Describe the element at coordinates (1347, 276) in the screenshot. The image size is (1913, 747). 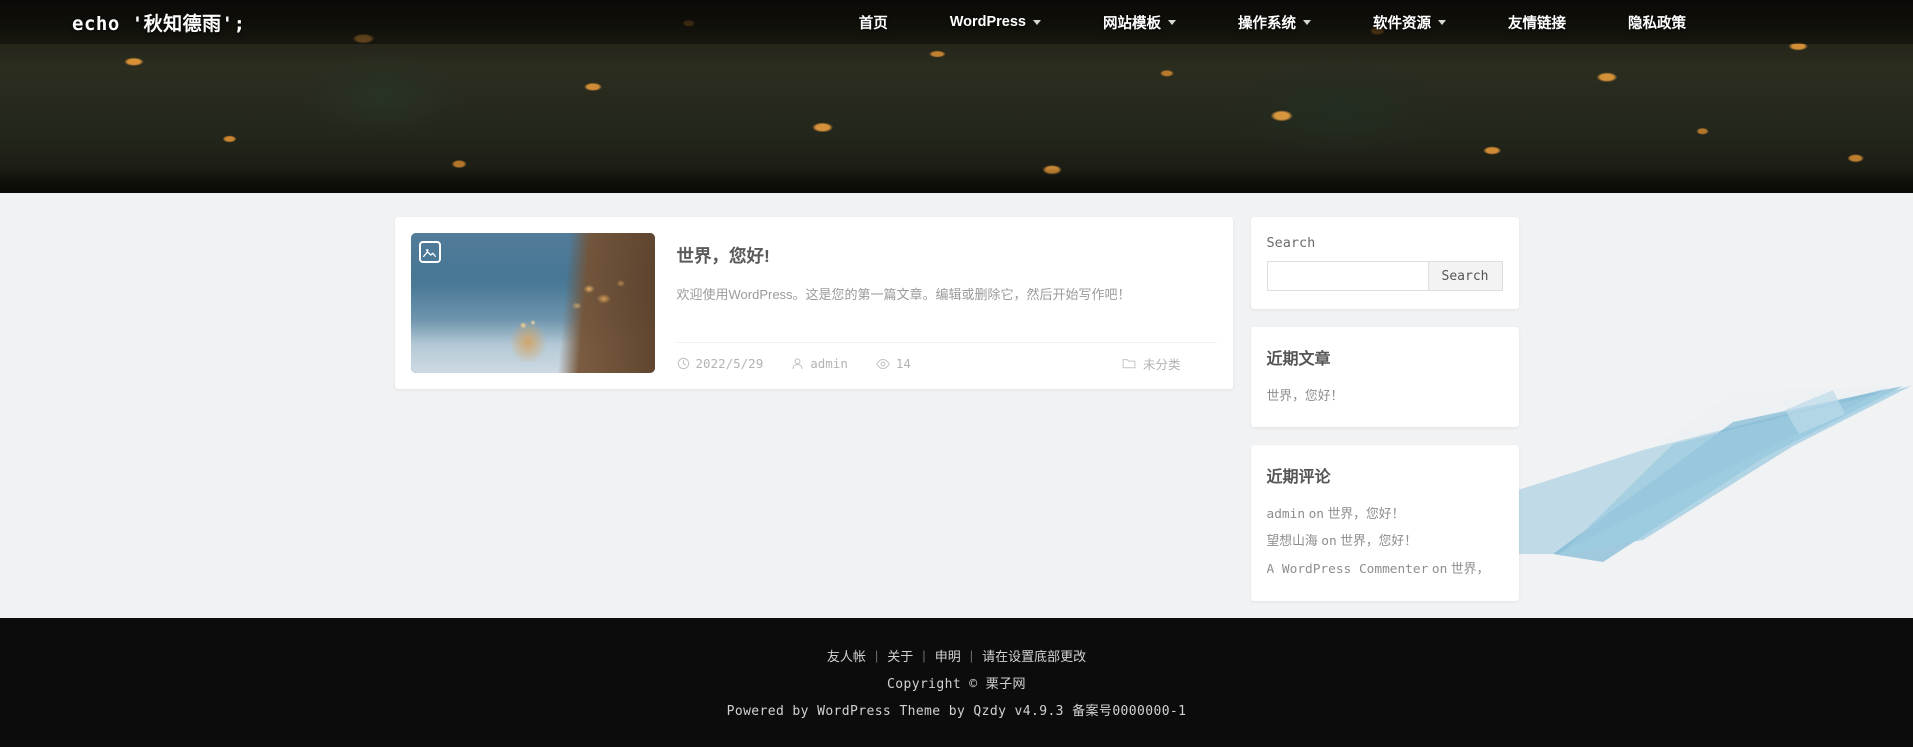
I see `search-input` at that location.